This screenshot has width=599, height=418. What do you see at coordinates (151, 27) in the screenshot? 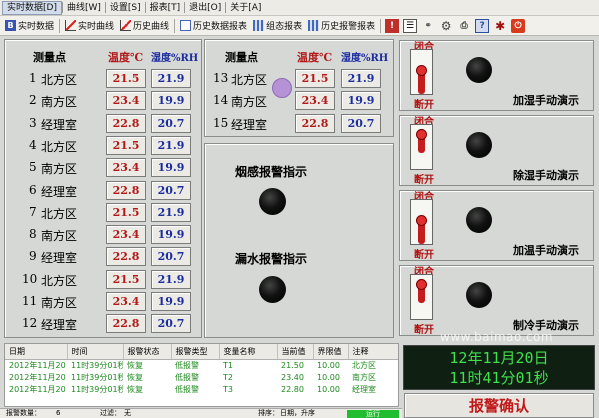
I see `history-curve-label: 历史曲线` at bounding box center [151, 27].